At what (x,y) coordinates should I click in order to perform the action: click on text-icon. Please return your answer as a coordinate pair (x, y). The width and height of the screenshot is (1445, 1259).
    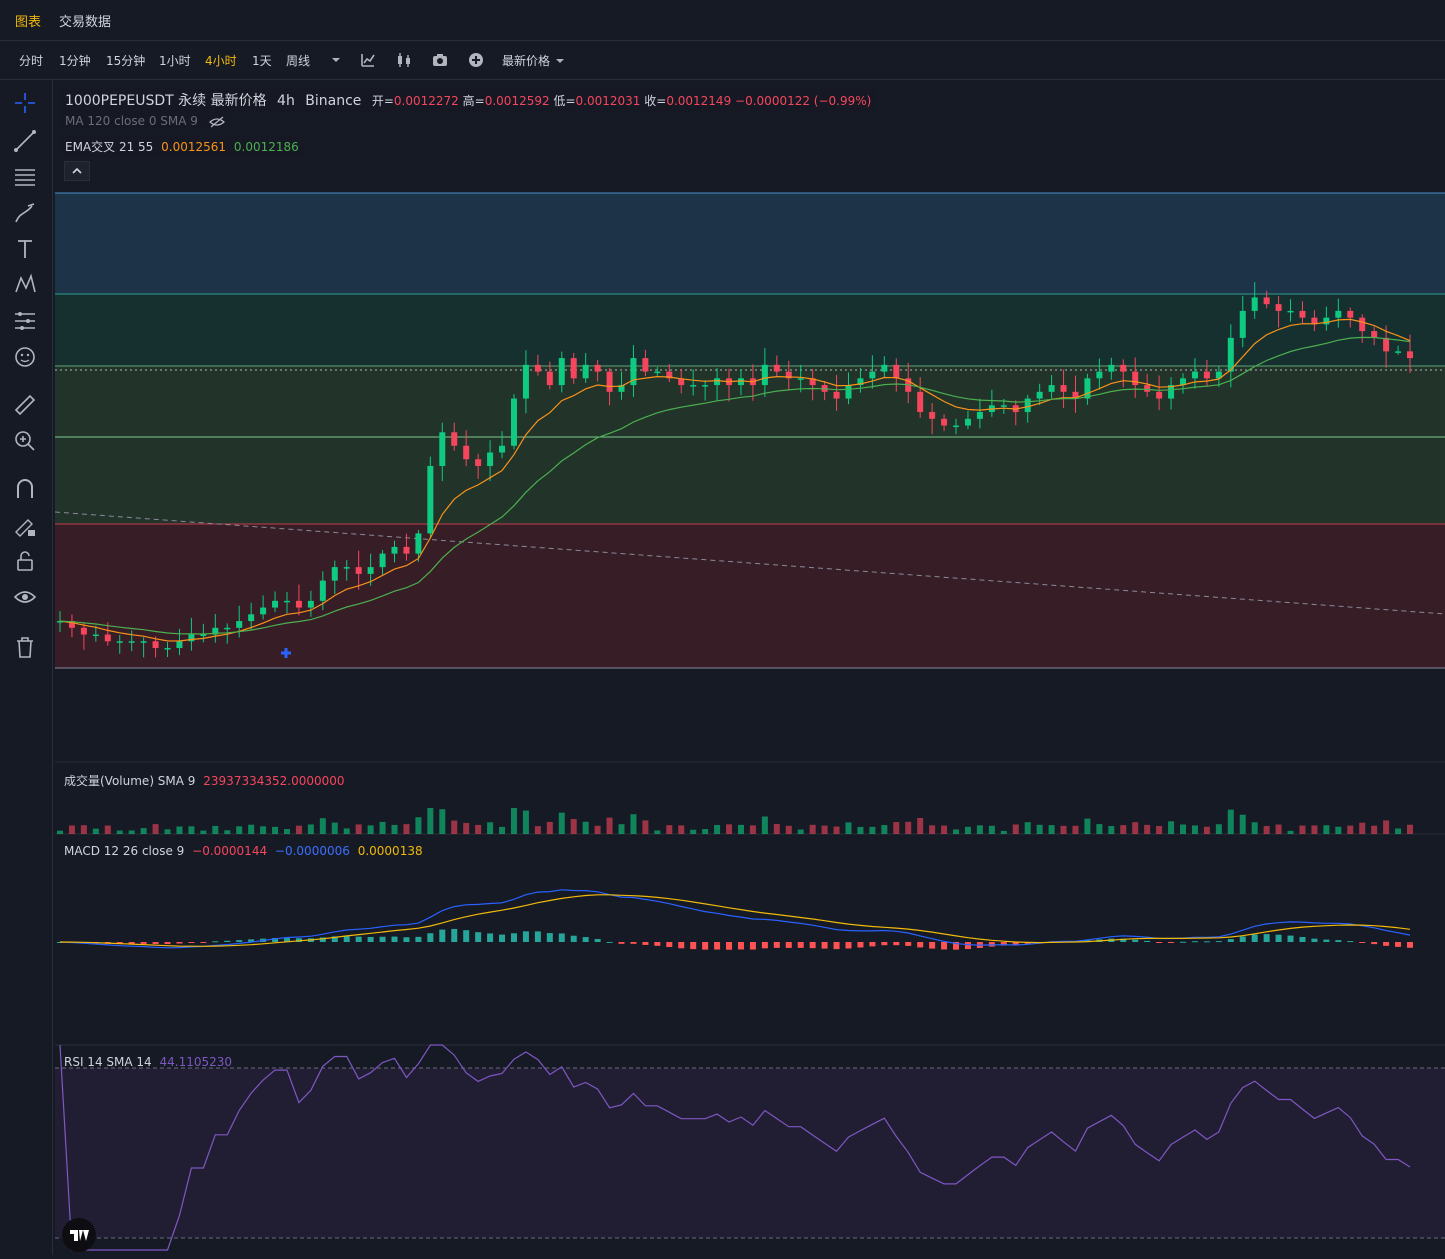
    Looking at the image, I should click on (25, 249).